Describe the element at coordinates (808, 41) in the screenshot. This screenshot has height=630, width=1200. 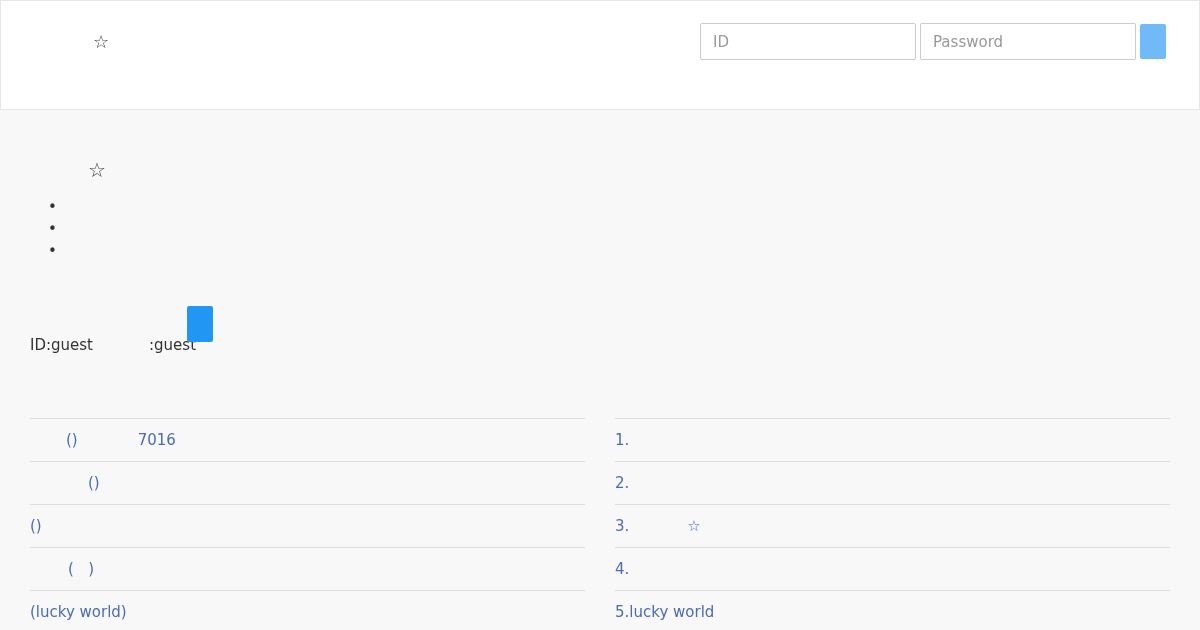
I see `id-field: ID` at that location.